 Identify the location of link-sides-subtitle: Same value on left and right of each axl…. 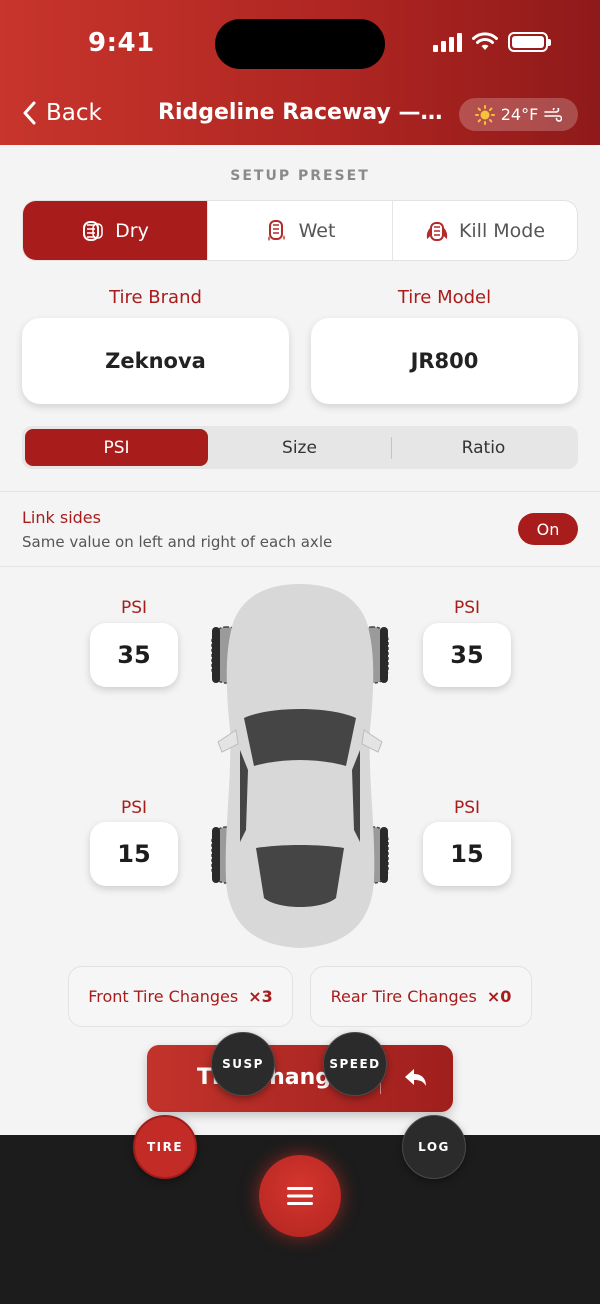
(177, 542).